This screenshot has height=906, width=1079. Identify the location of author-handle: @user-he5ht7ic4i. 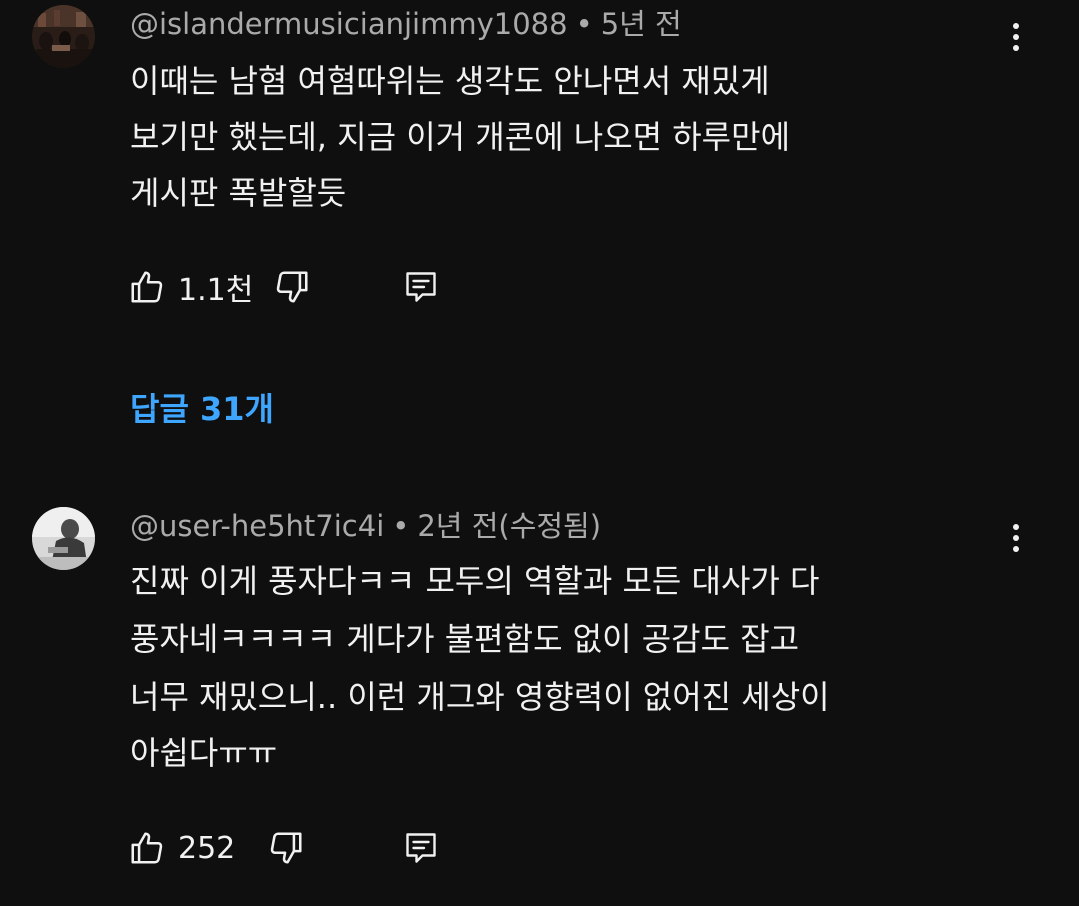
(257, 526).